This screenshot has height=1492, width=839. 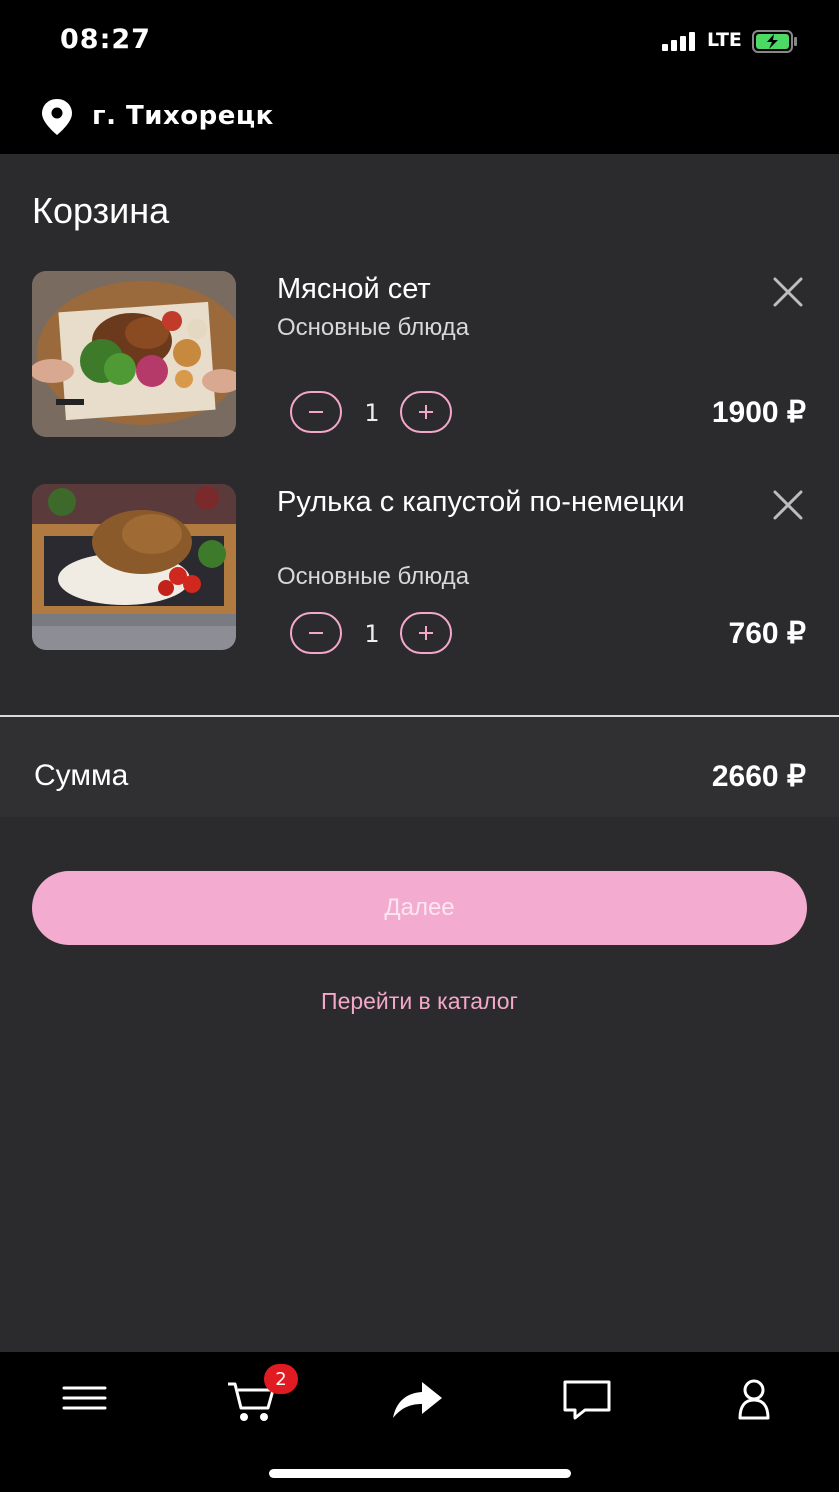 I want to click on menu-icon, so click(x=84, y=1398).